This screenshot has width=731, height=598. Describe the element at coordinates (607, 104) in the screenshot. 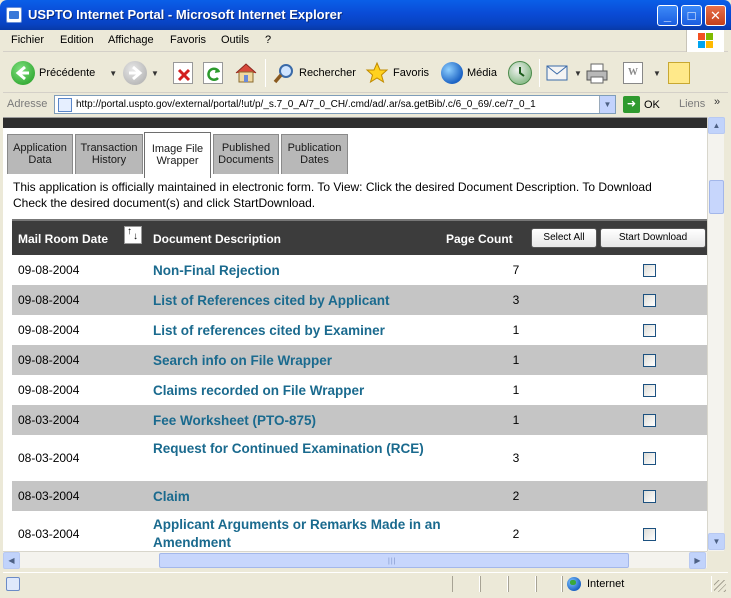

I see `address-dropdown-icon: ▼` at that location.